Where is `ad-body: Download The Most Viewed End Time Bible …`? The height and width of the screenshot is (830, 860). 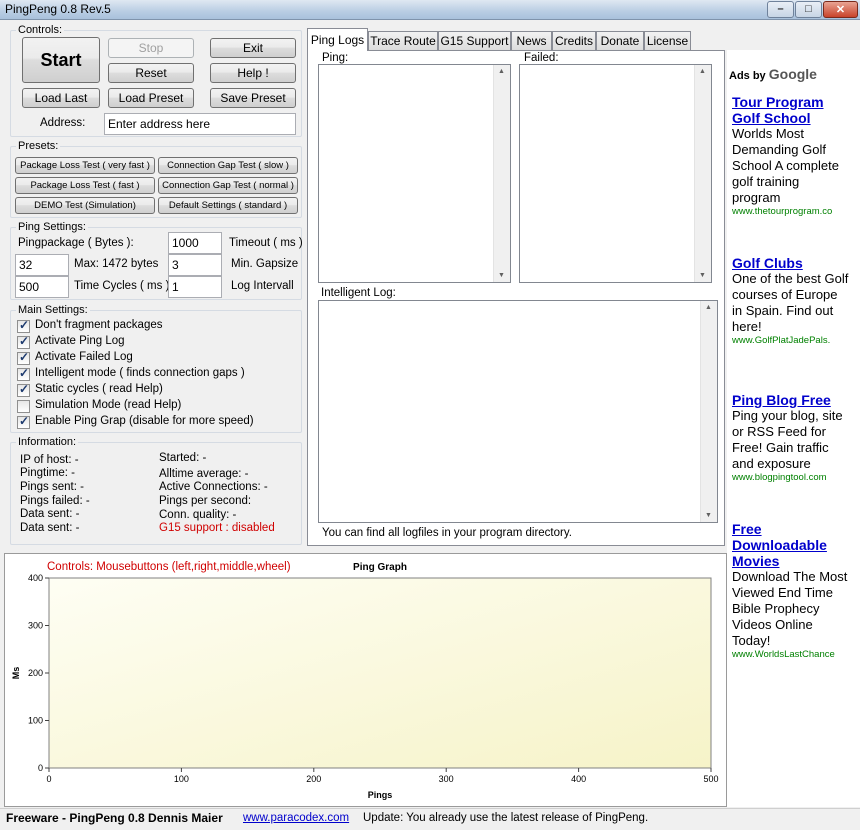 ad-body: Download The Most Viewed End Time Bible … is located at coordinates (790, 608).